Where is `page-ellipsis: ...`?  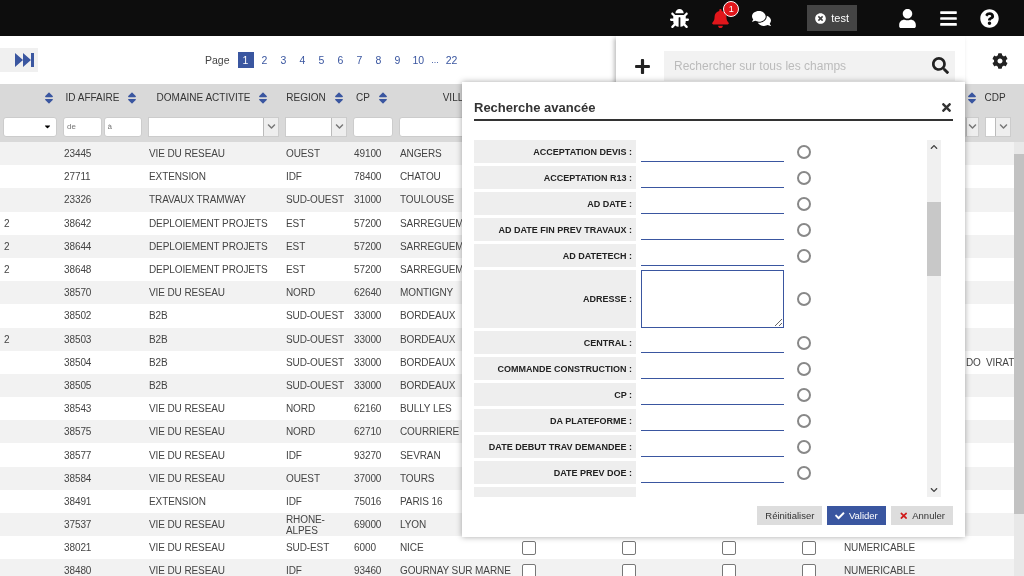 page-ellipsis: ... is located at coordinates (435, 60).